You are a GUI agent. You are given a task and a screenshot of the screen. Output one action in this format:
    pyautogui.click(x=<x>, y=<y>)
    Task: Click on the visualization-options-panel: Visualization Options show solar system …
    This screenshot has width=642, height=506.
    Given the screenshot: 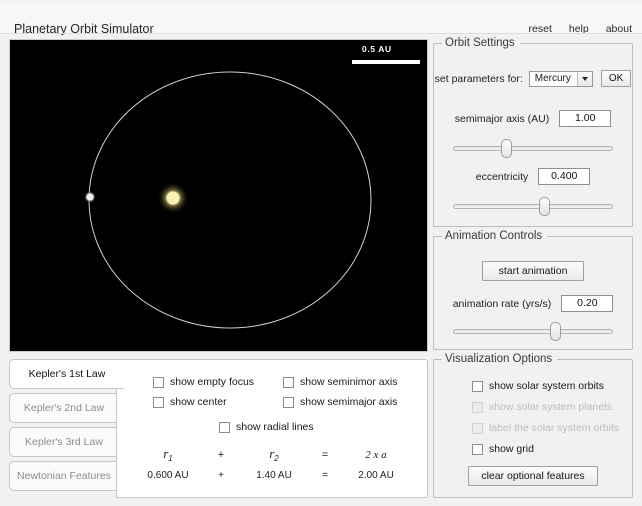 What is the action you would take?
    pyautogui.click(x=533, y=425)
    